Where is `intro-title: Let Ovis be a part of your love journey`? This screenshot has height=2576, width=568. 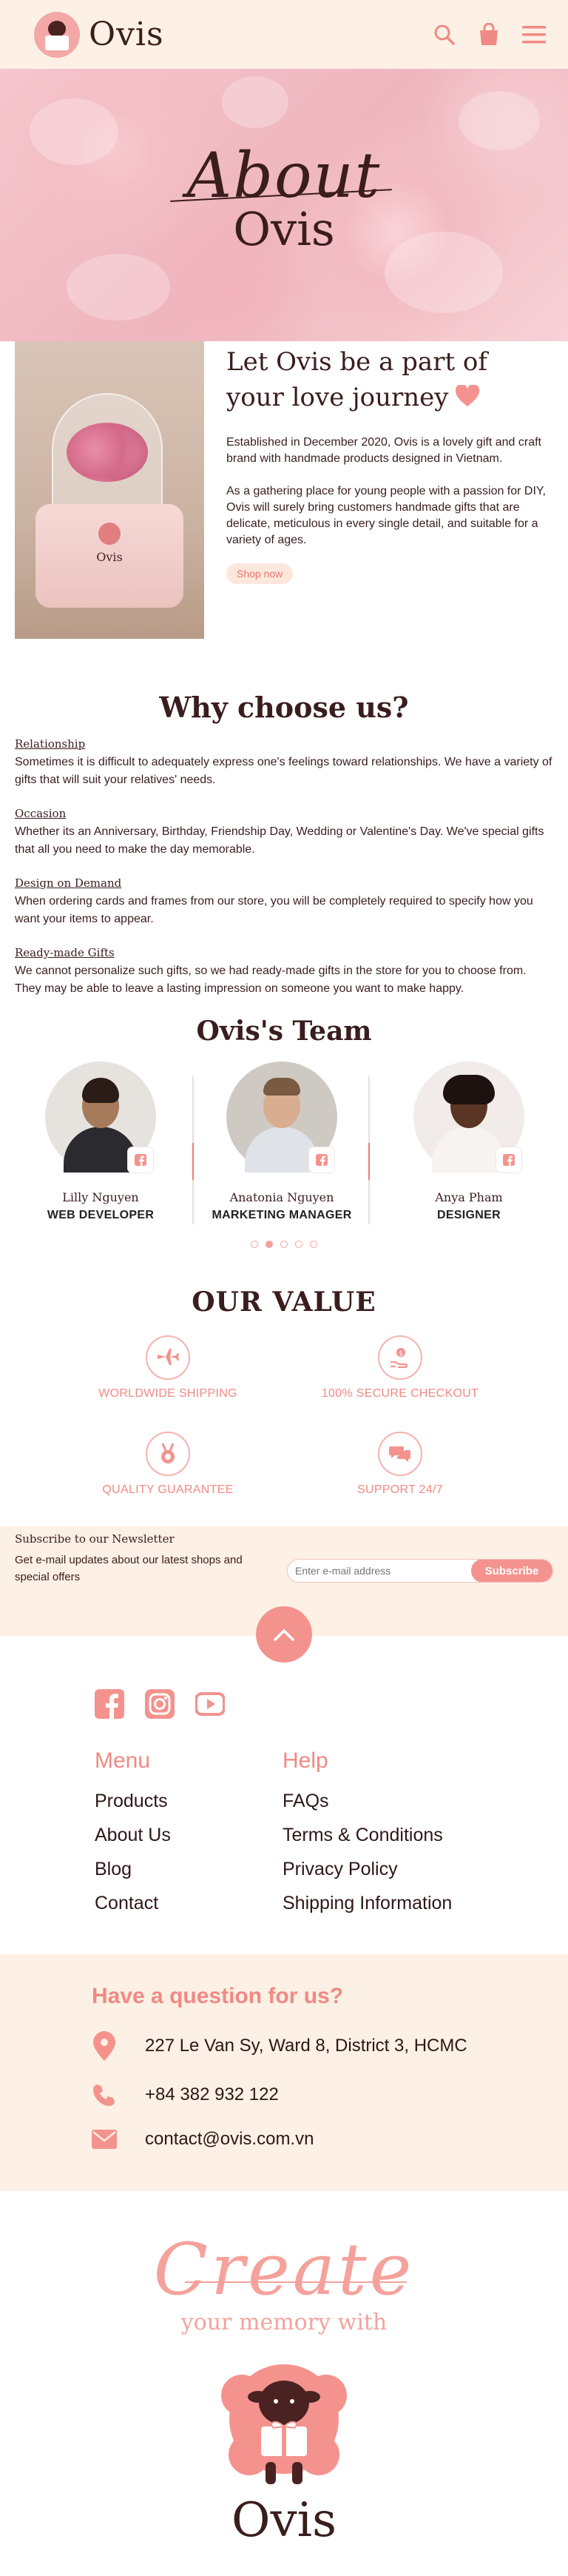
intro-title: Let Ovis be a part of your love journey is located at coordinates (390, 380).